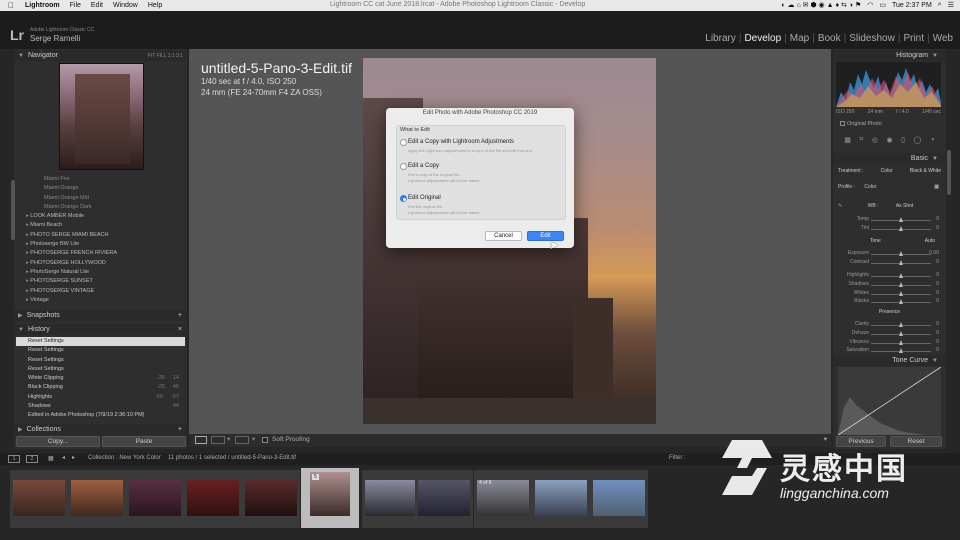  Describe the element at coordinates (100, 397) in the screenshot. I see `history-item: Highlights -56 -57` at that location.